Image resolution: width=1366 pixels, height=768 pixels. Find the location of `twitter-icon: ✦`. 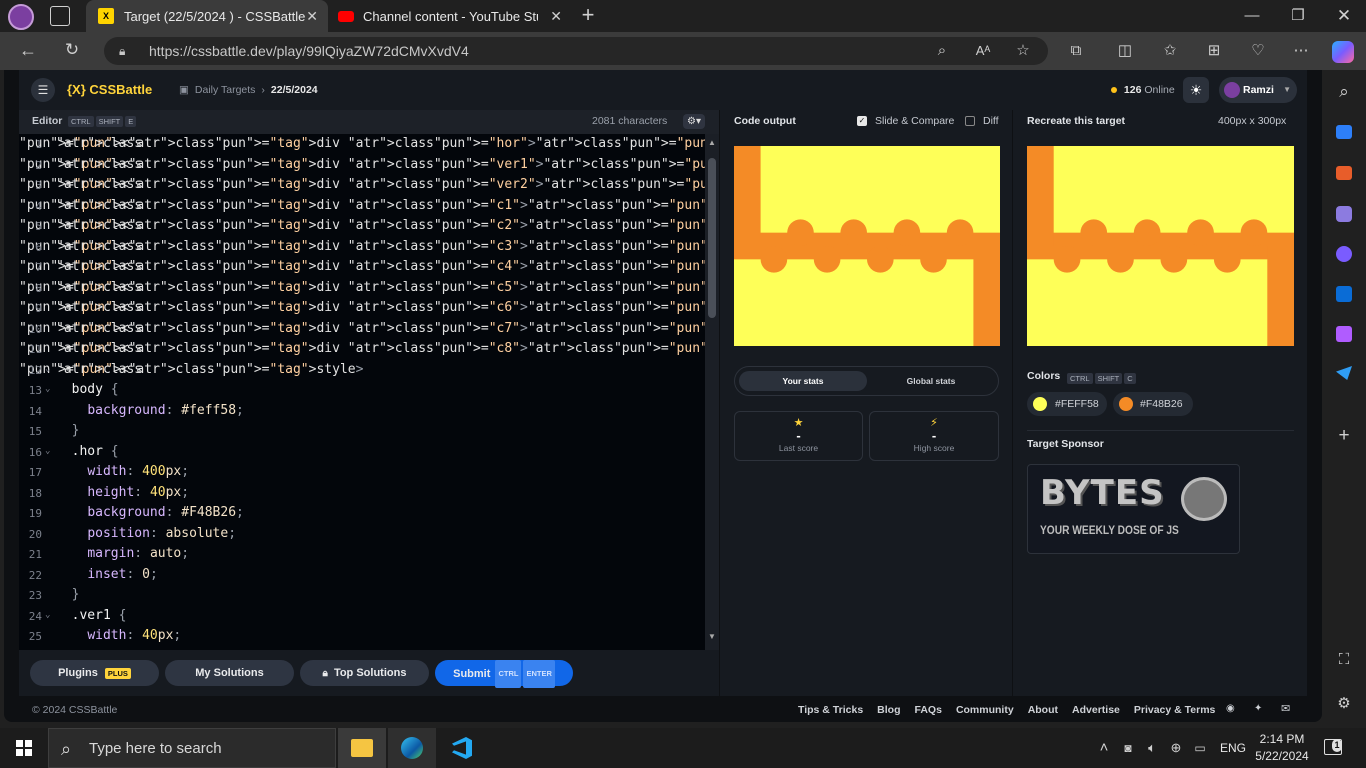

twitter-icon: ✦ is located at coordinates (1258, 708).